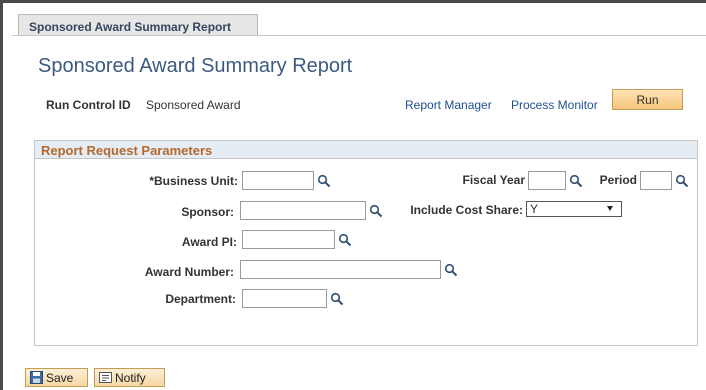 The image size is (706, 390). Describe the element at coordinates (288, 239) in the screenshot. I see `award-pi-input` at that location.